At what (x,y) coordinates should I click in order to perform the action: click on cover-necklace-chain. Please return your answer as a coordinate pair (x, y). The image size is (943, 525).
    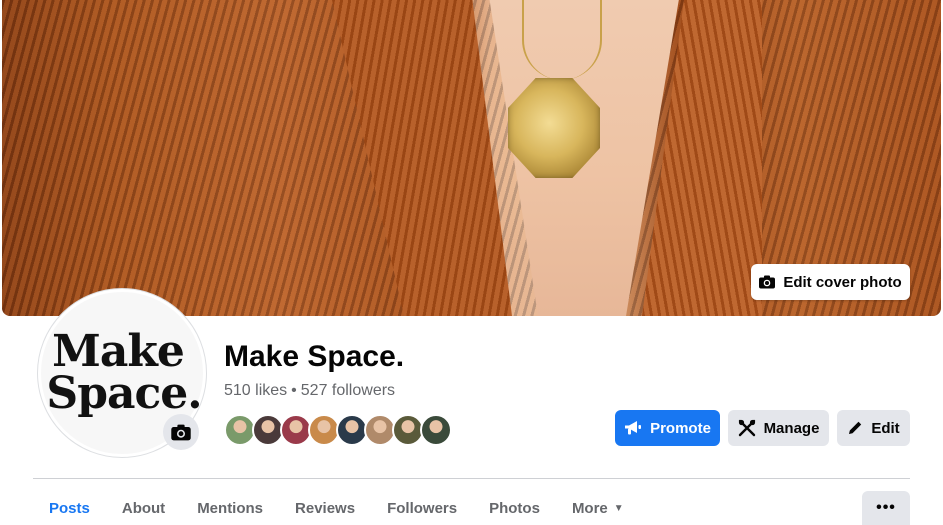
    Looking at the image, I should click on (562, 40).